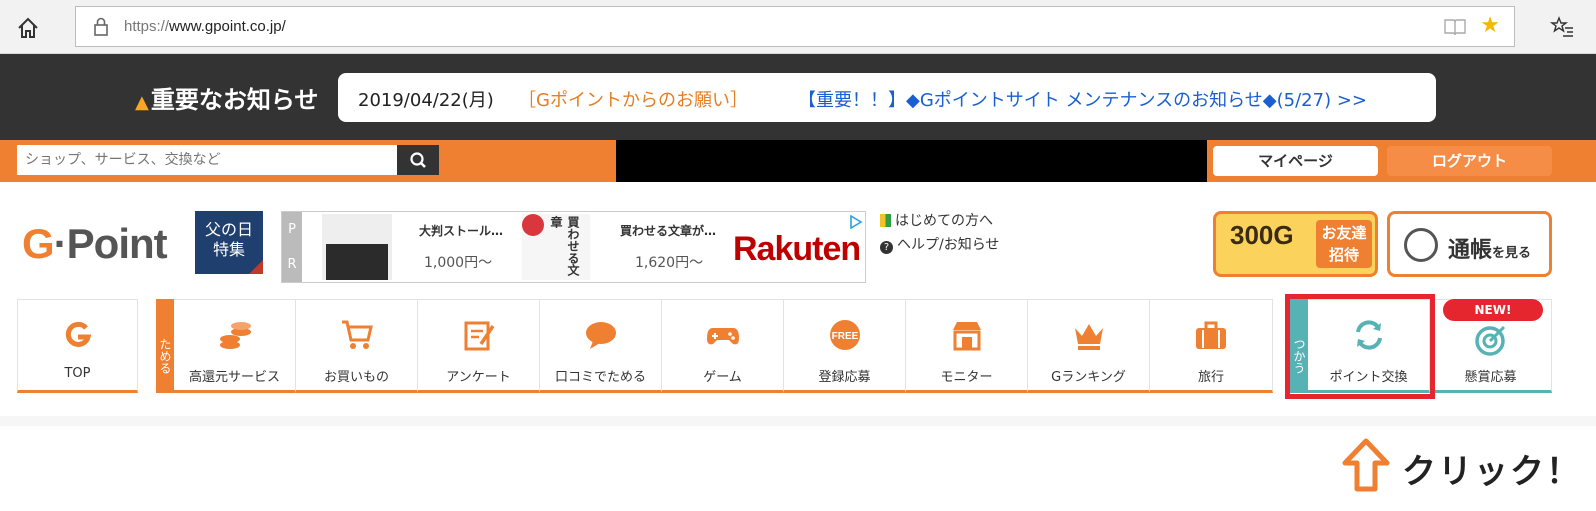 The height and width of the screenshot is (511, 1596). I want to click on ad-item1-price: 1,000円〜, so click(458, 263).